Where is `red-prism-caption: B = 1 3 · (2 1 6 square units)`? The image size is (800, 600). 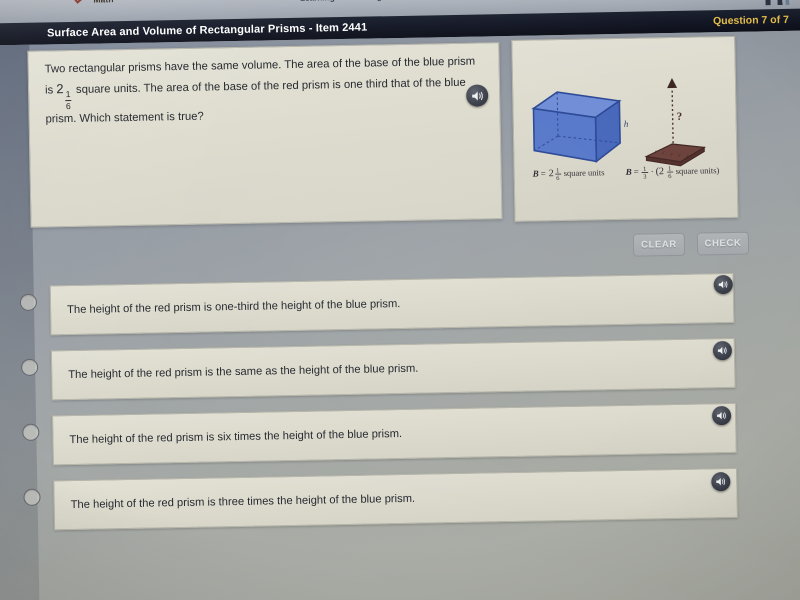
red-prism-caption: B = 1 3 · (2 1 6 square units) is located at coordinates (672, 172).